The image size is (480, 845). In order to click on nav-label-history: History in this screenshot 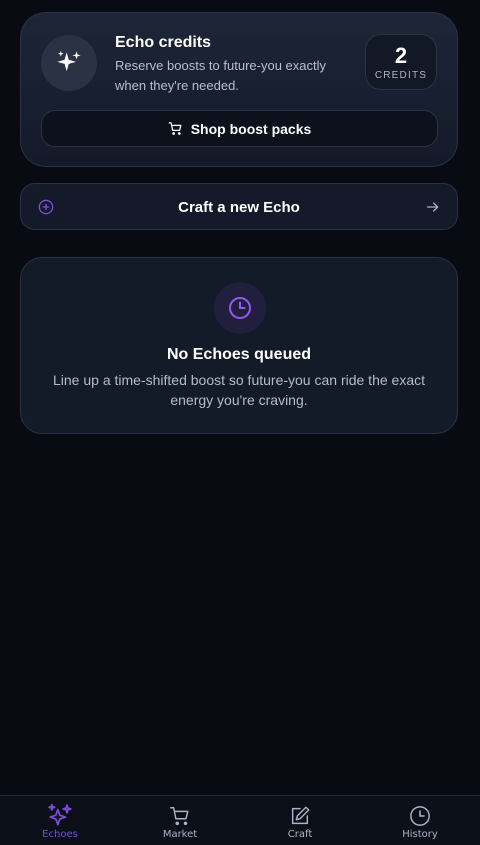, I will do `click(420, 834)`.